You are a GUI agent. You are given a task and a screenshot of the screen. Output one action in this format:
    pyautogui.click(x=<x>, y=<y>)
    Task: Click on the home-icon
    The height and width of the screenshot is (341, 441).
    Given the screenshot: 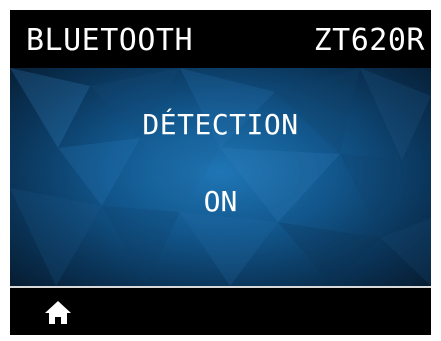 What is the action you would take?
    pyautogui.click(x=58, y=312)
    